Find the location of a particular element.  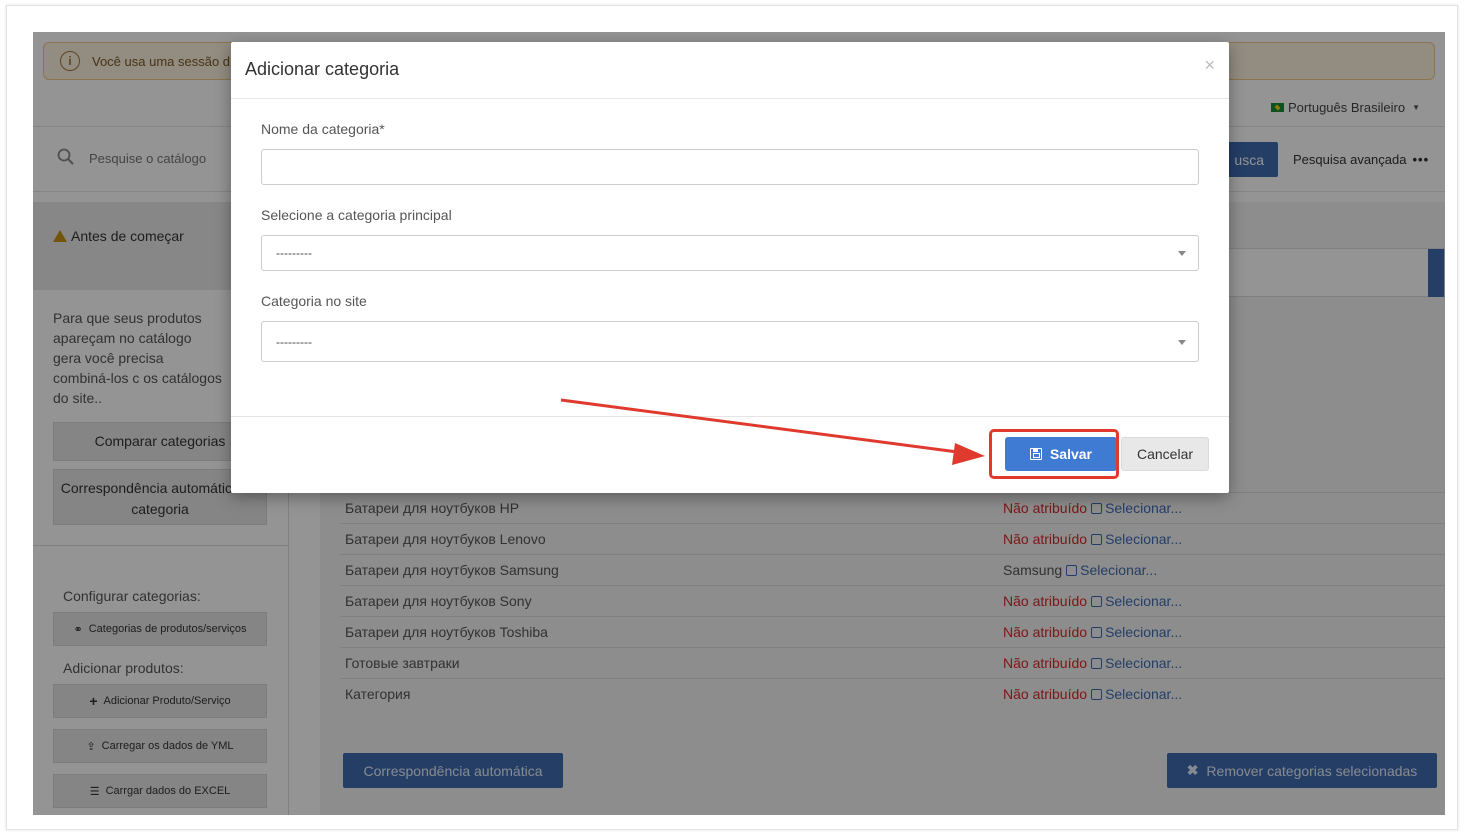

site-category-select: --------- is located at coordinates (730, 341).